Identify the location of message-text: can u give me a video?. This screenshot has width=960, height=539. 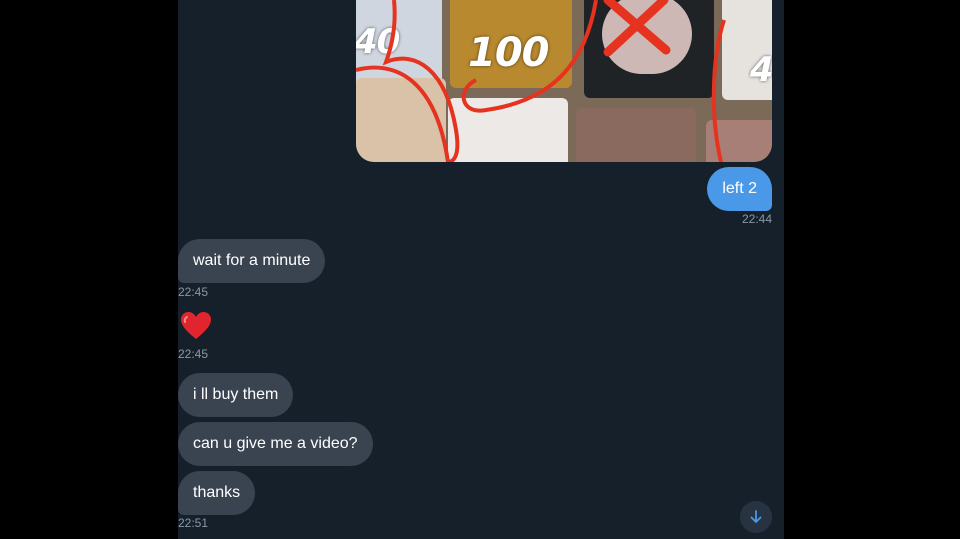
(275, 443).